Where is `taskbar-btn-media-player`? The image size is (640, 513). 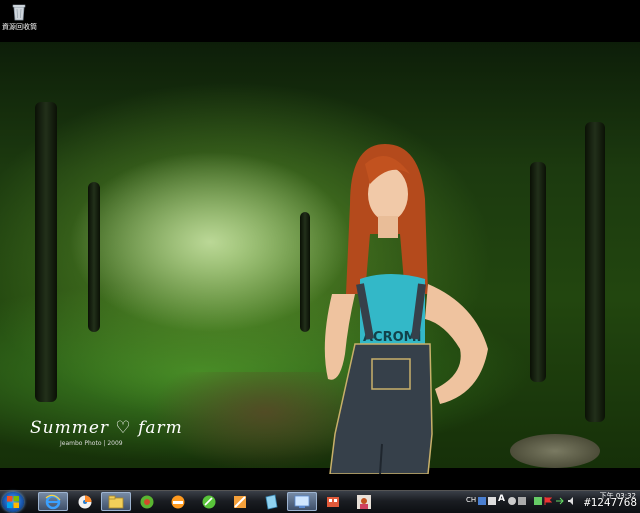
taskbar-btn-media-player is located at coordinates (85, 501).